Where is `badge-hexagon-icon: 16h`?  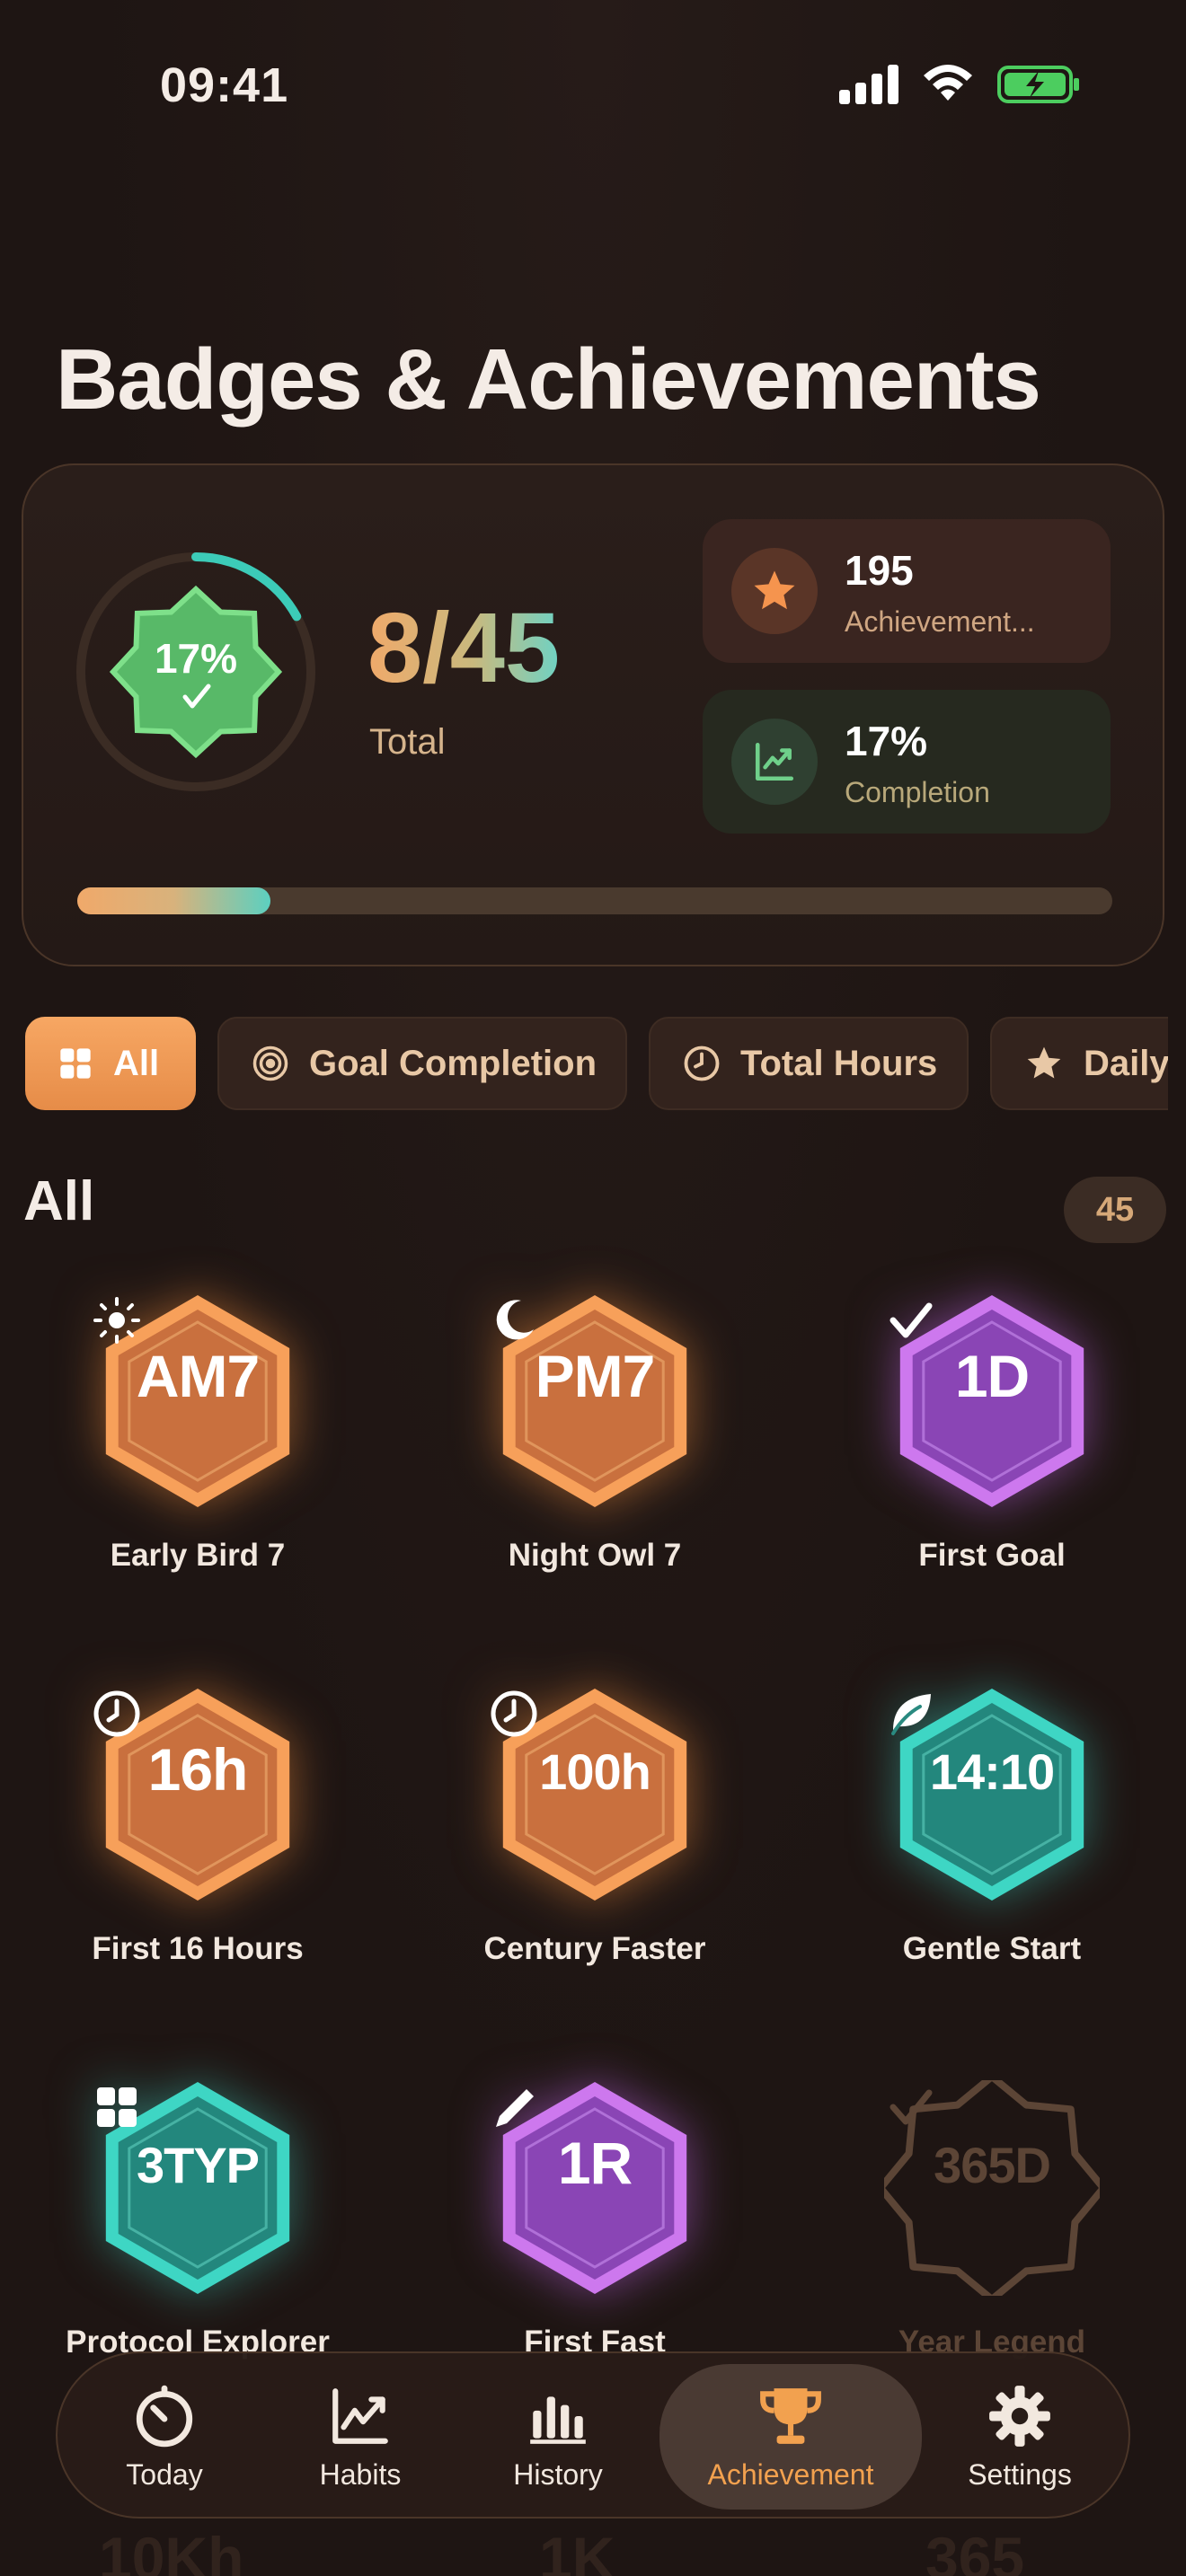
badge-hexagon-icon: 16h is located at coordinates (197, 1803).